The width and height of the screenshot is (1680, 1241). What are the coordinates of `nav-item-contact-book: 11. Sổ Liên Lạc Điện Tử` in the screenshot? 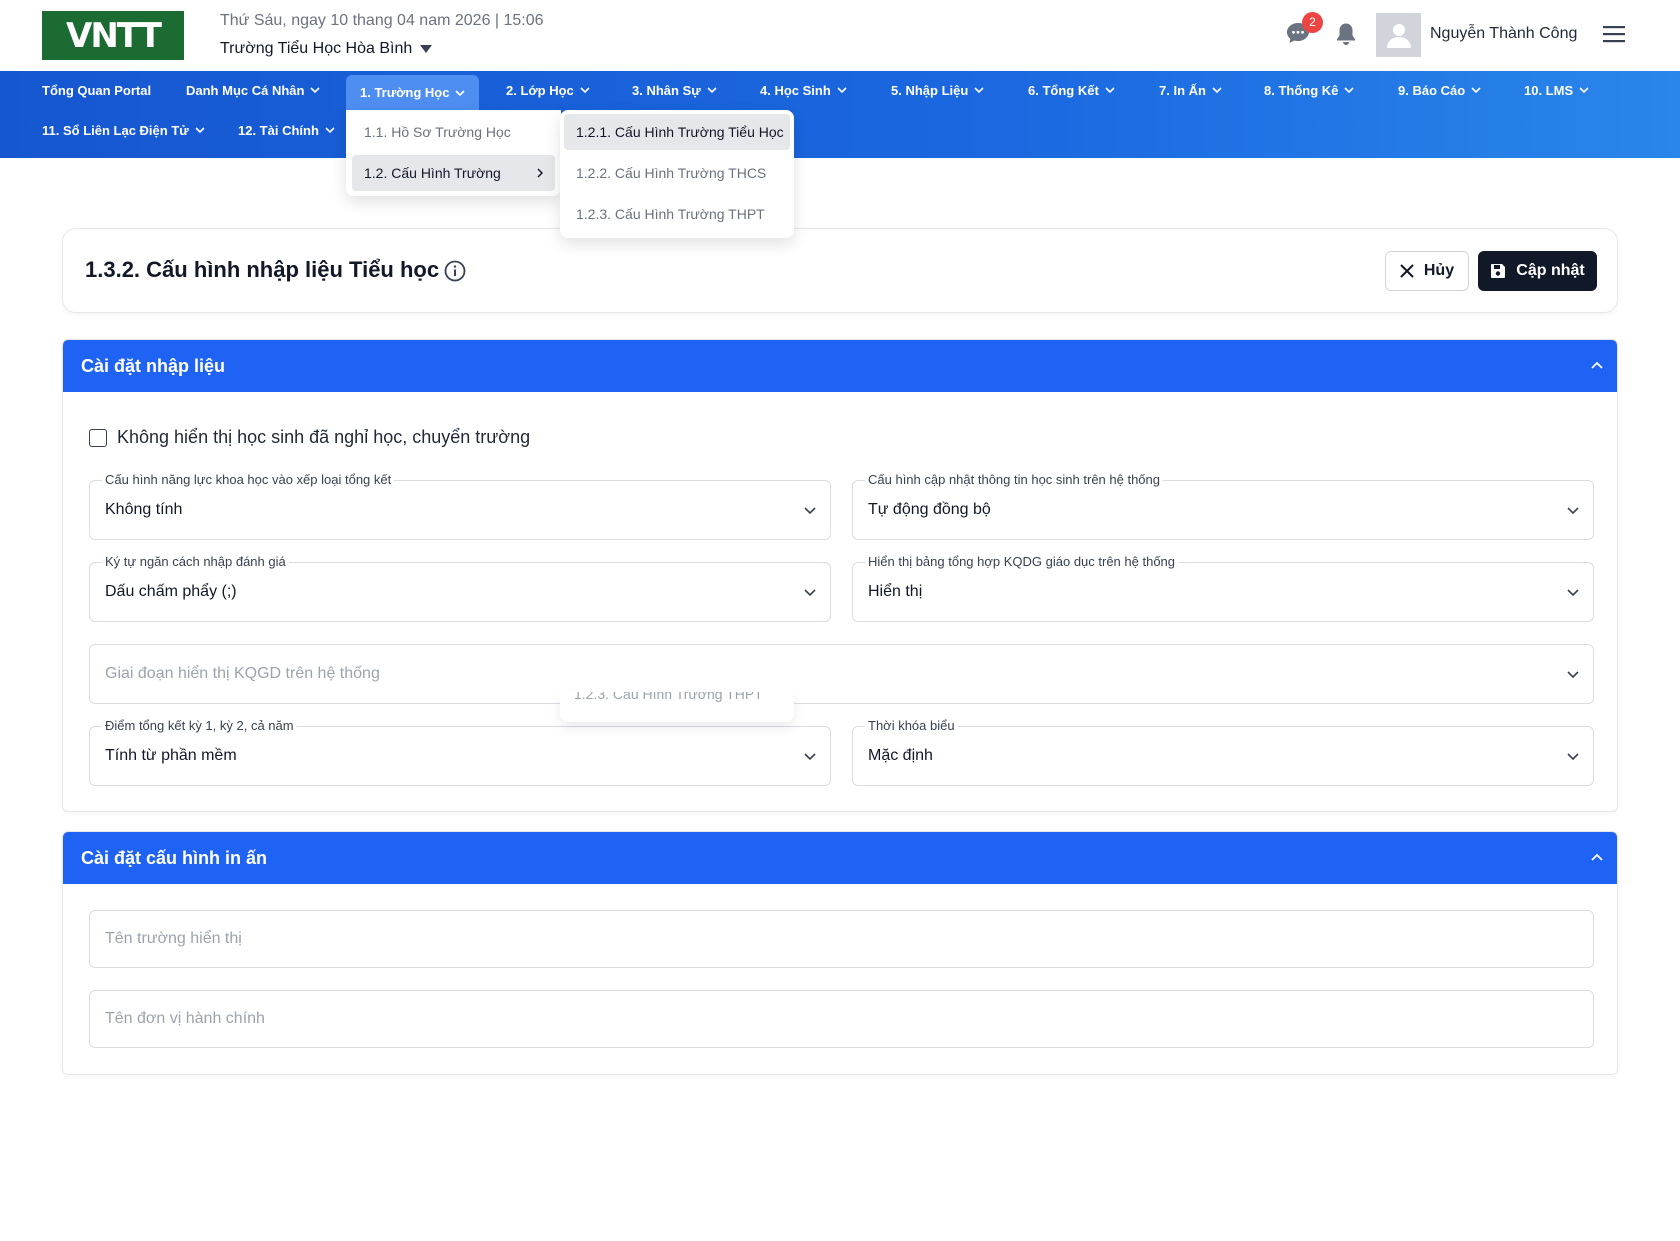 It's located at (123, 130).